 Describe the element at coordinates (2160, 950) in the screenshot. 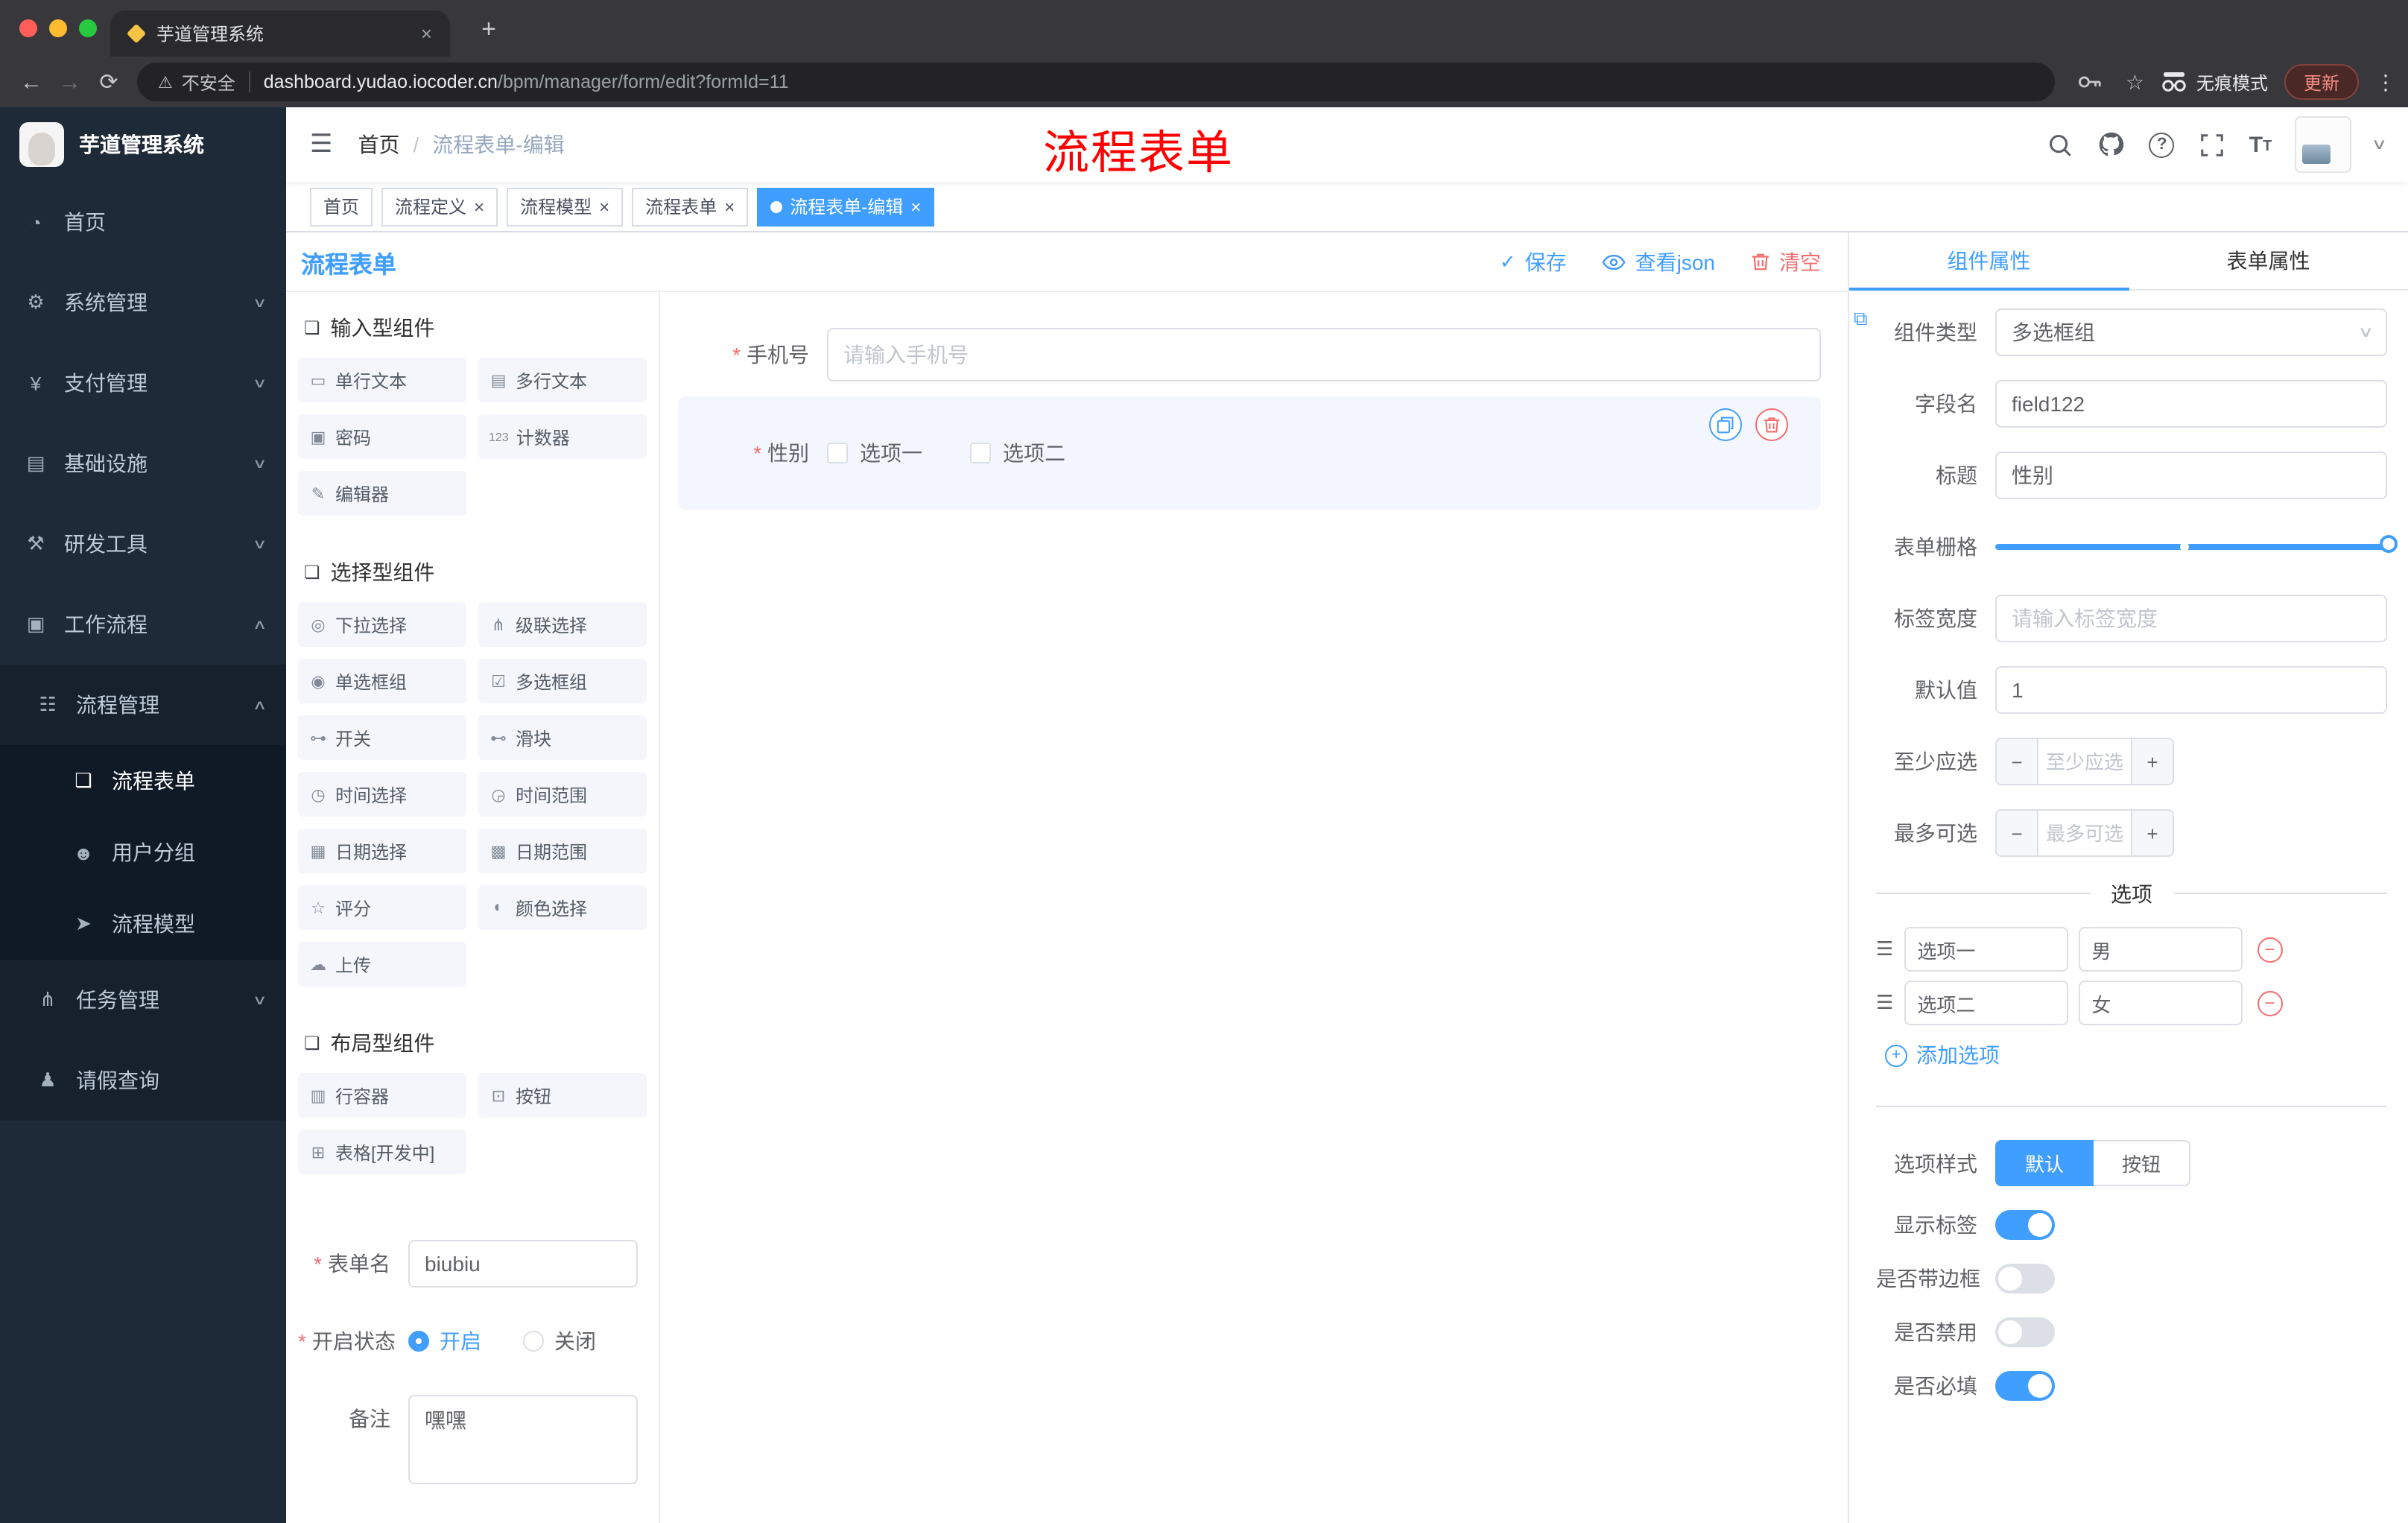

I see `option1-value-input` at that location.